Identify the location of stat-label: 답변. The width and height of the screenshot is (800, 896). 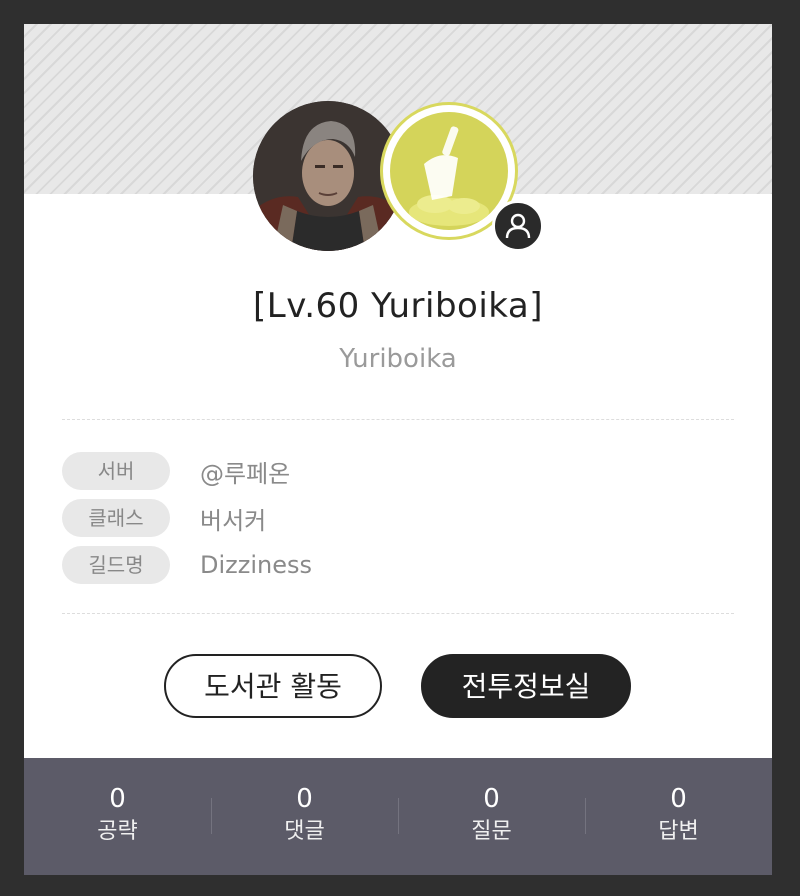
(678, 831).